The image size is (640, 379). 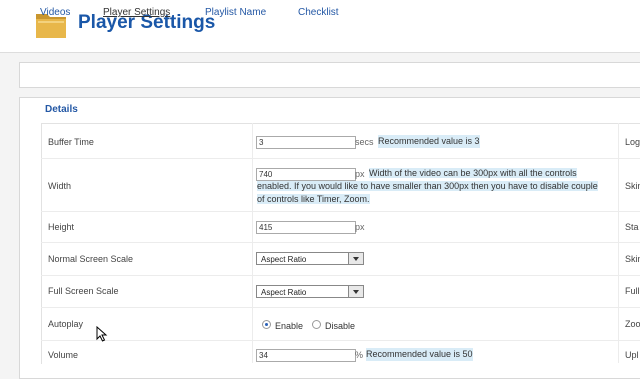 What do you see at coordinates (306, 142) in the screenshot?
I see `buffer-time-input: 3` at bounding box center [306, 142].